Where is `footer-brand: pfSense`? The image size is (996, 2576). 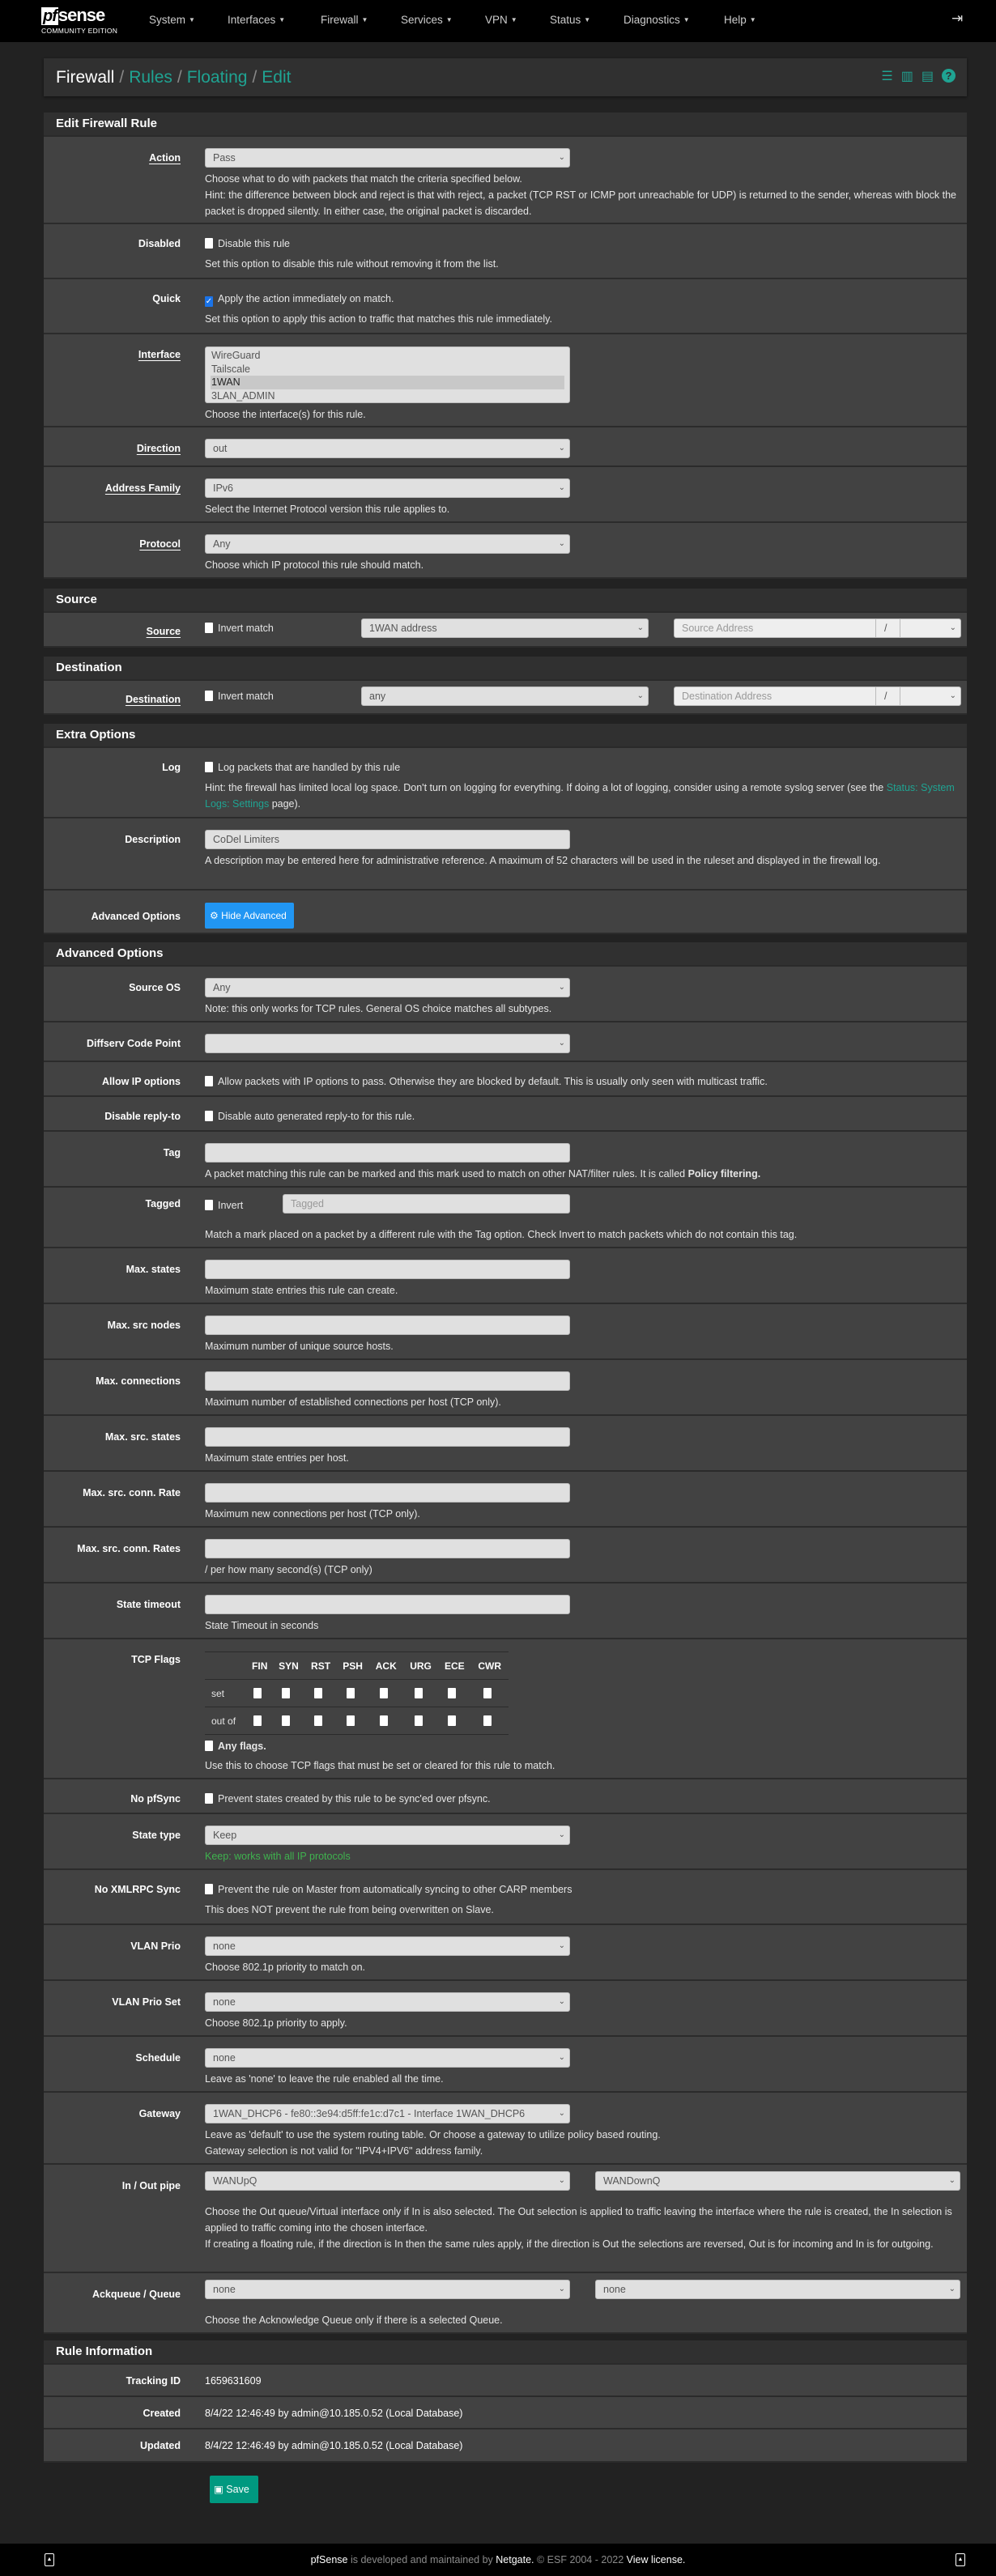
footer-brand: pfSense is located at coordinates (330, 2559).